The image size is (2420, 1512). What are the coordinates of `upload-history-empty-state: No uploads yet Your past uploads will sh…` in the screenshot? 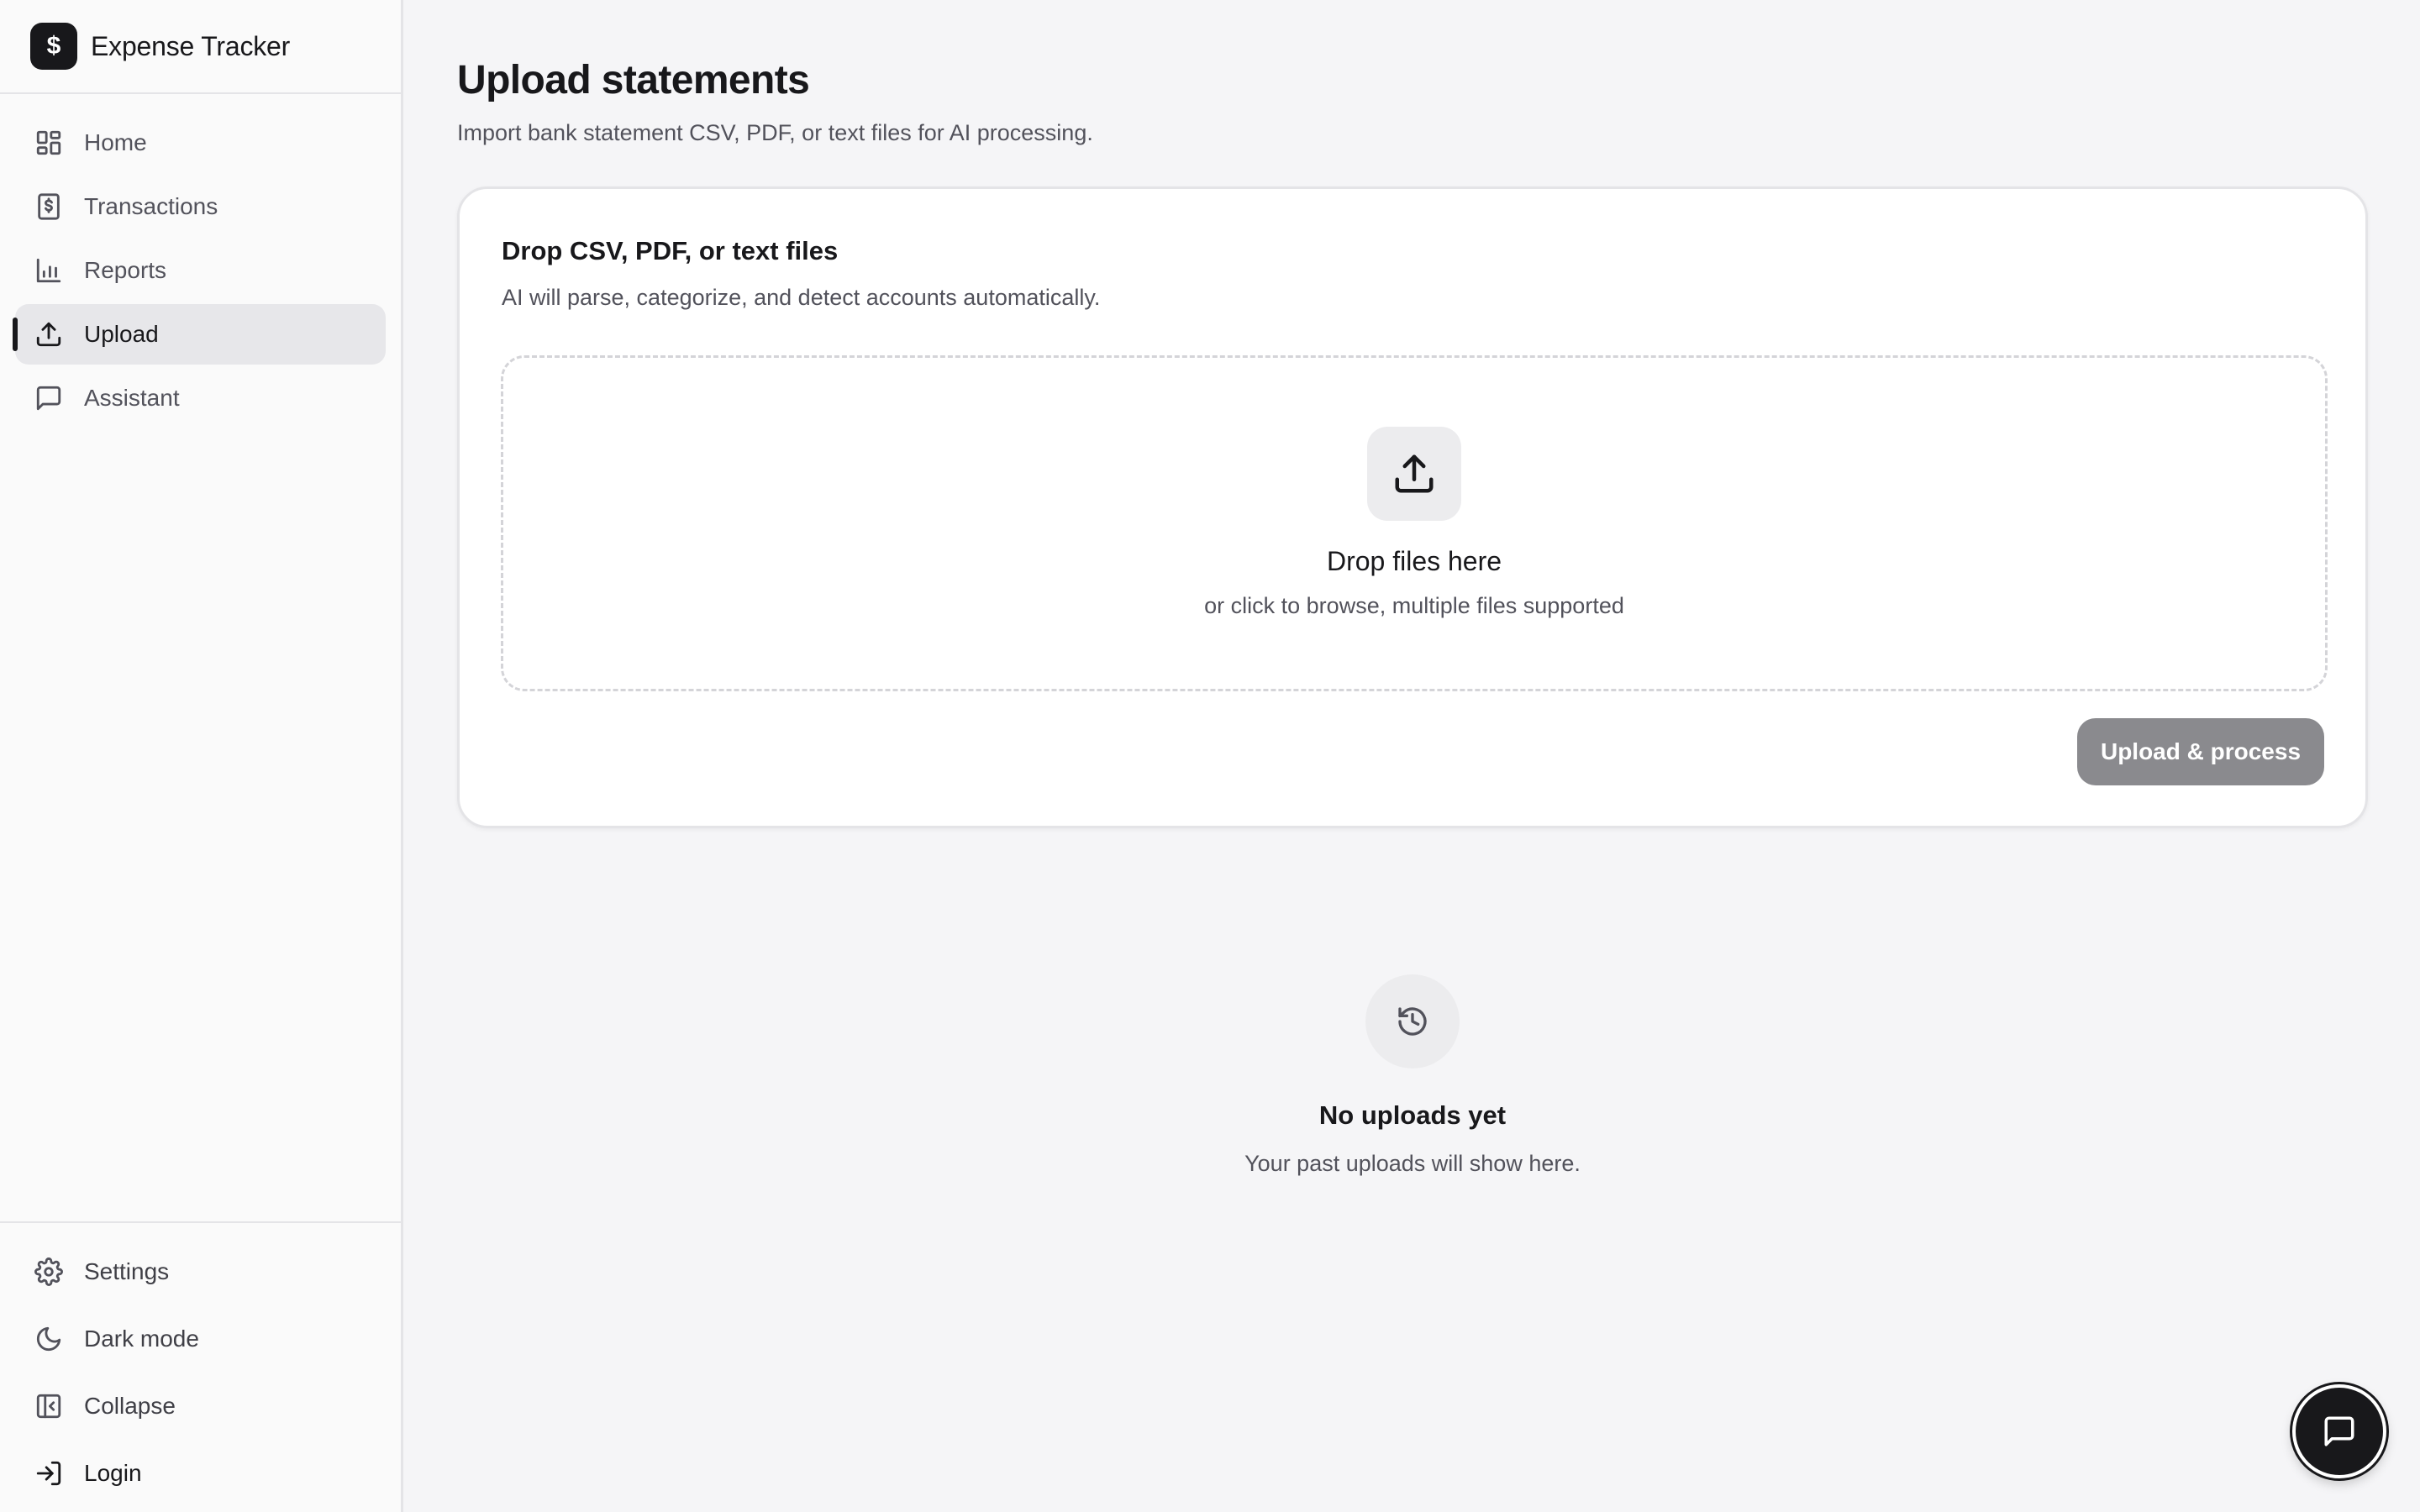 It's located at (1412, 1075).